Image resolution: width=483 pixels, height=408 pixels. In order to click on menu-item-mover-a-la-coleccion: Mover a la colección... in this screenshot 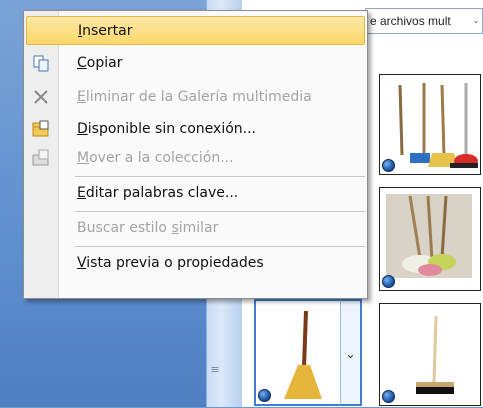, I will do `click(195, 158)`.